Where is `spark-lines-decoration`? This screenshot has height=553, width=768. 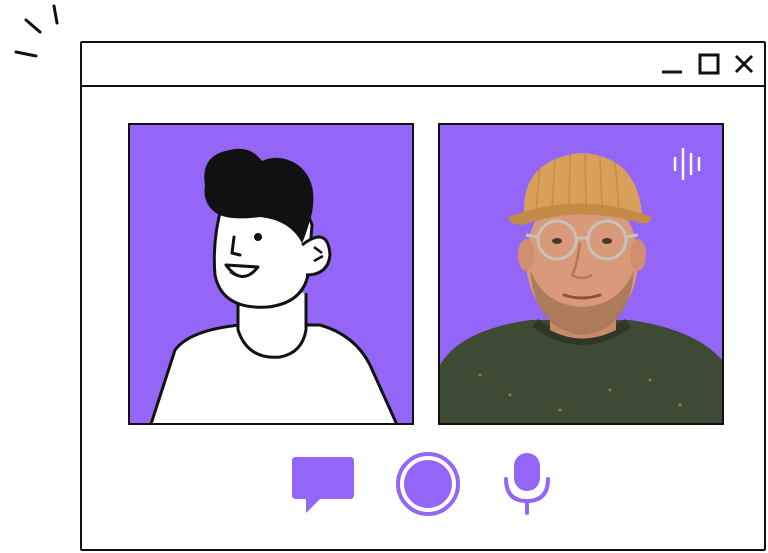
spark-lines-decoration is located at coordinates (36, 31).